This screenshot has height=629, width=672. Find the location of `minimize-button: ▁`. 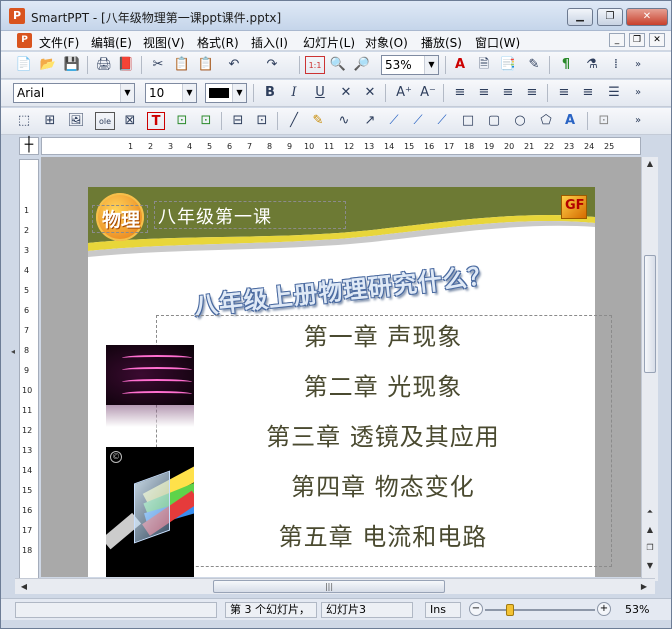

minimize-button: ▁ is located at coordinates (580, 17).